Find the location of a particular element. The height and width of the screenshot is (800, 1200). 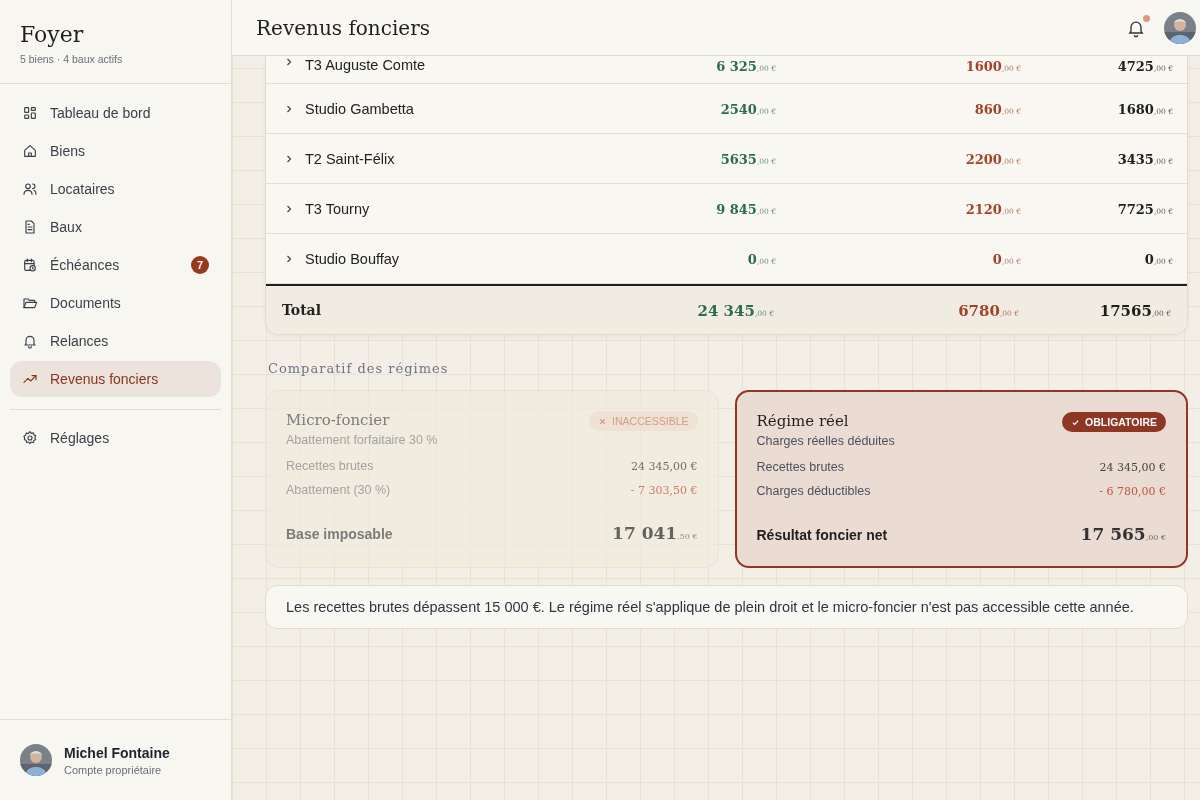

nav-item: Réglages is located at coordinates (115, 438).